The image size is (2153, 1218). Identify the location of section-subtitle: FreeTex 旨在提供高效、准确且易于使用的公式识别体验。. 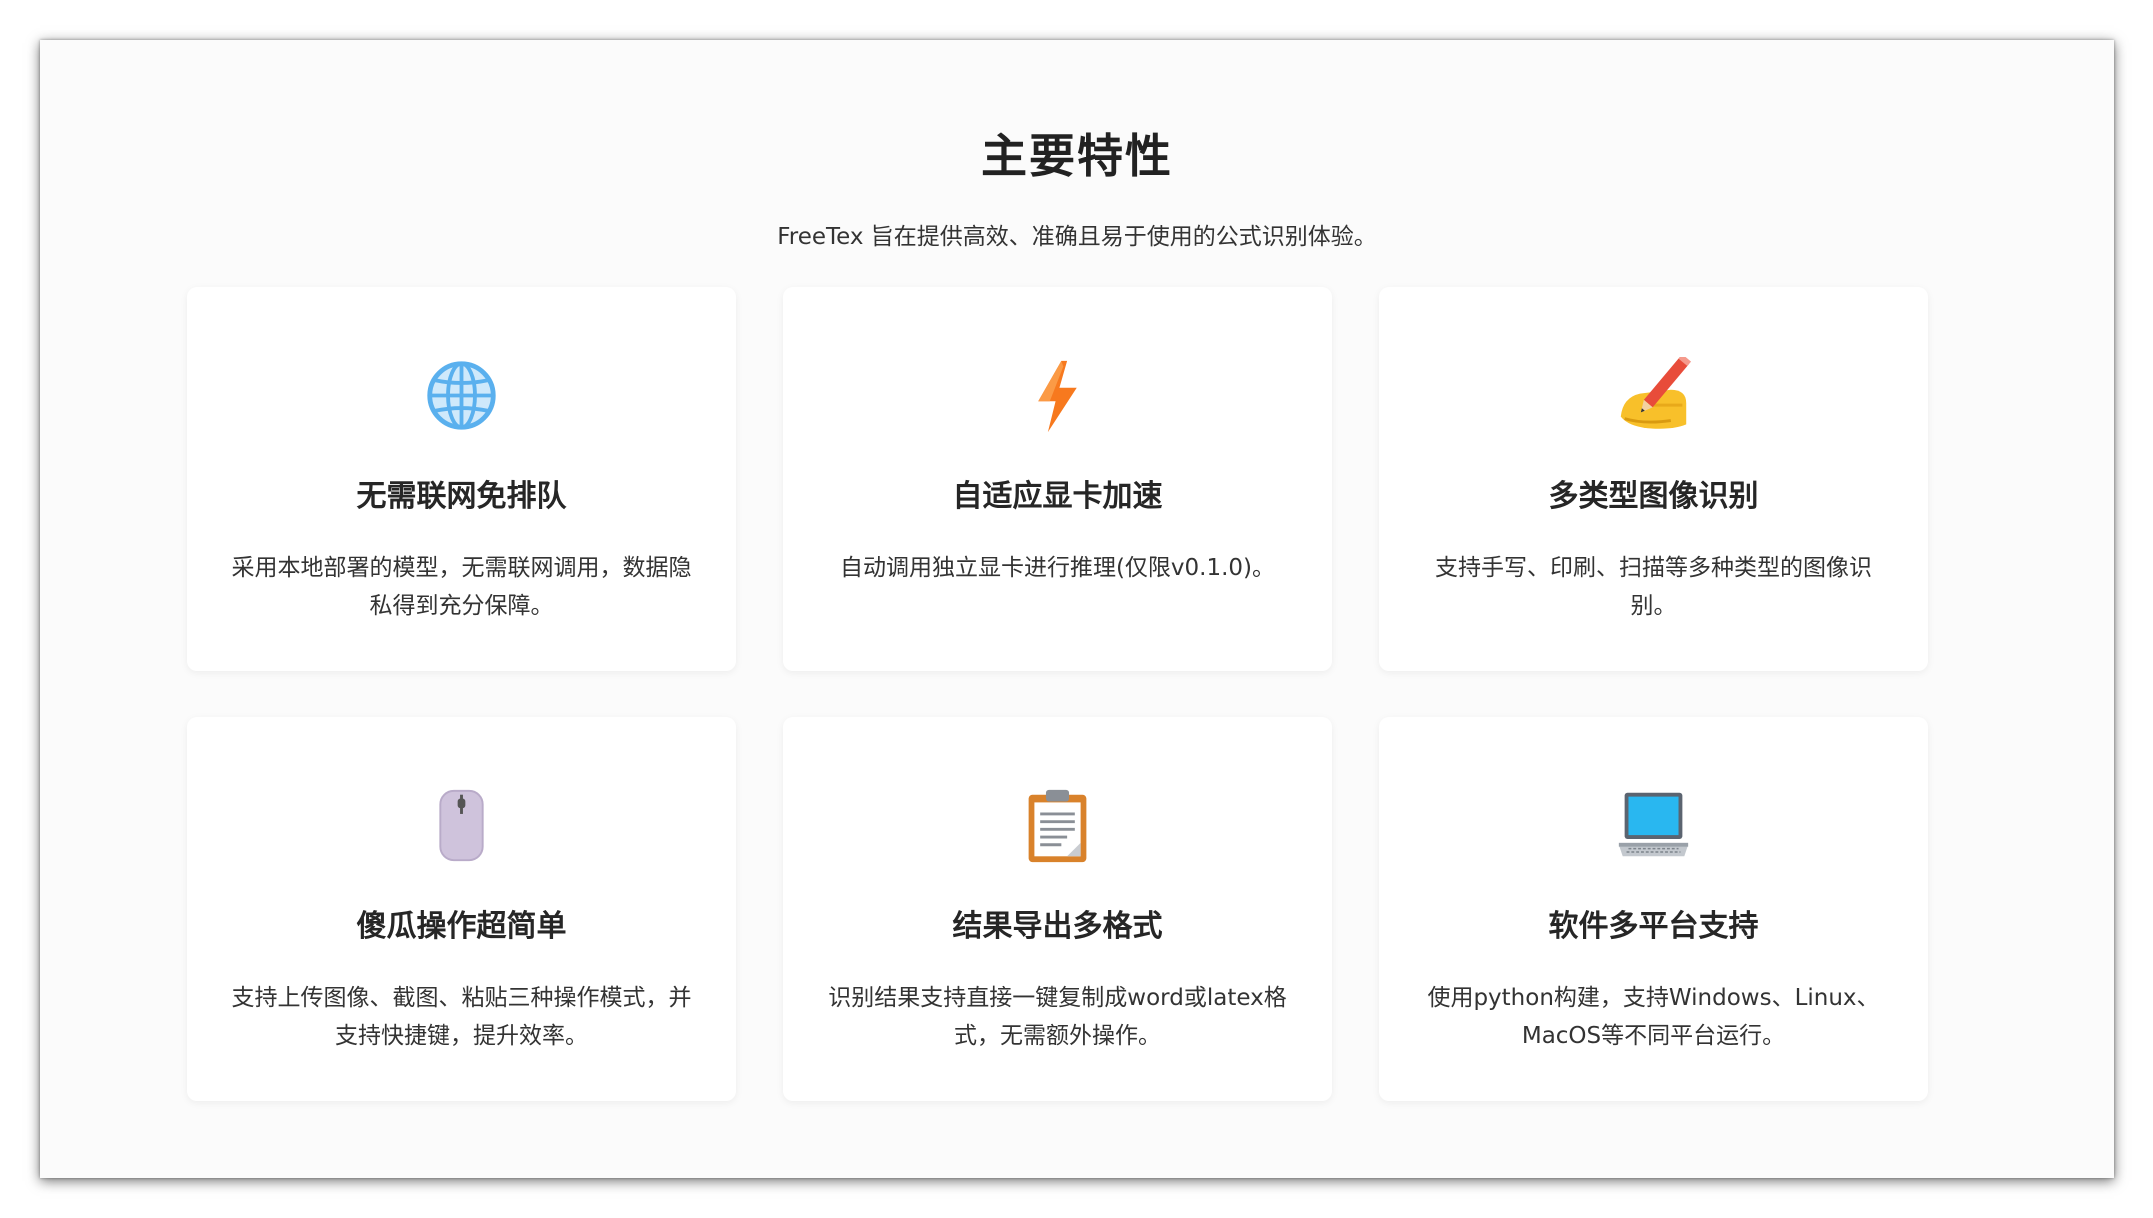
(1077, 237).